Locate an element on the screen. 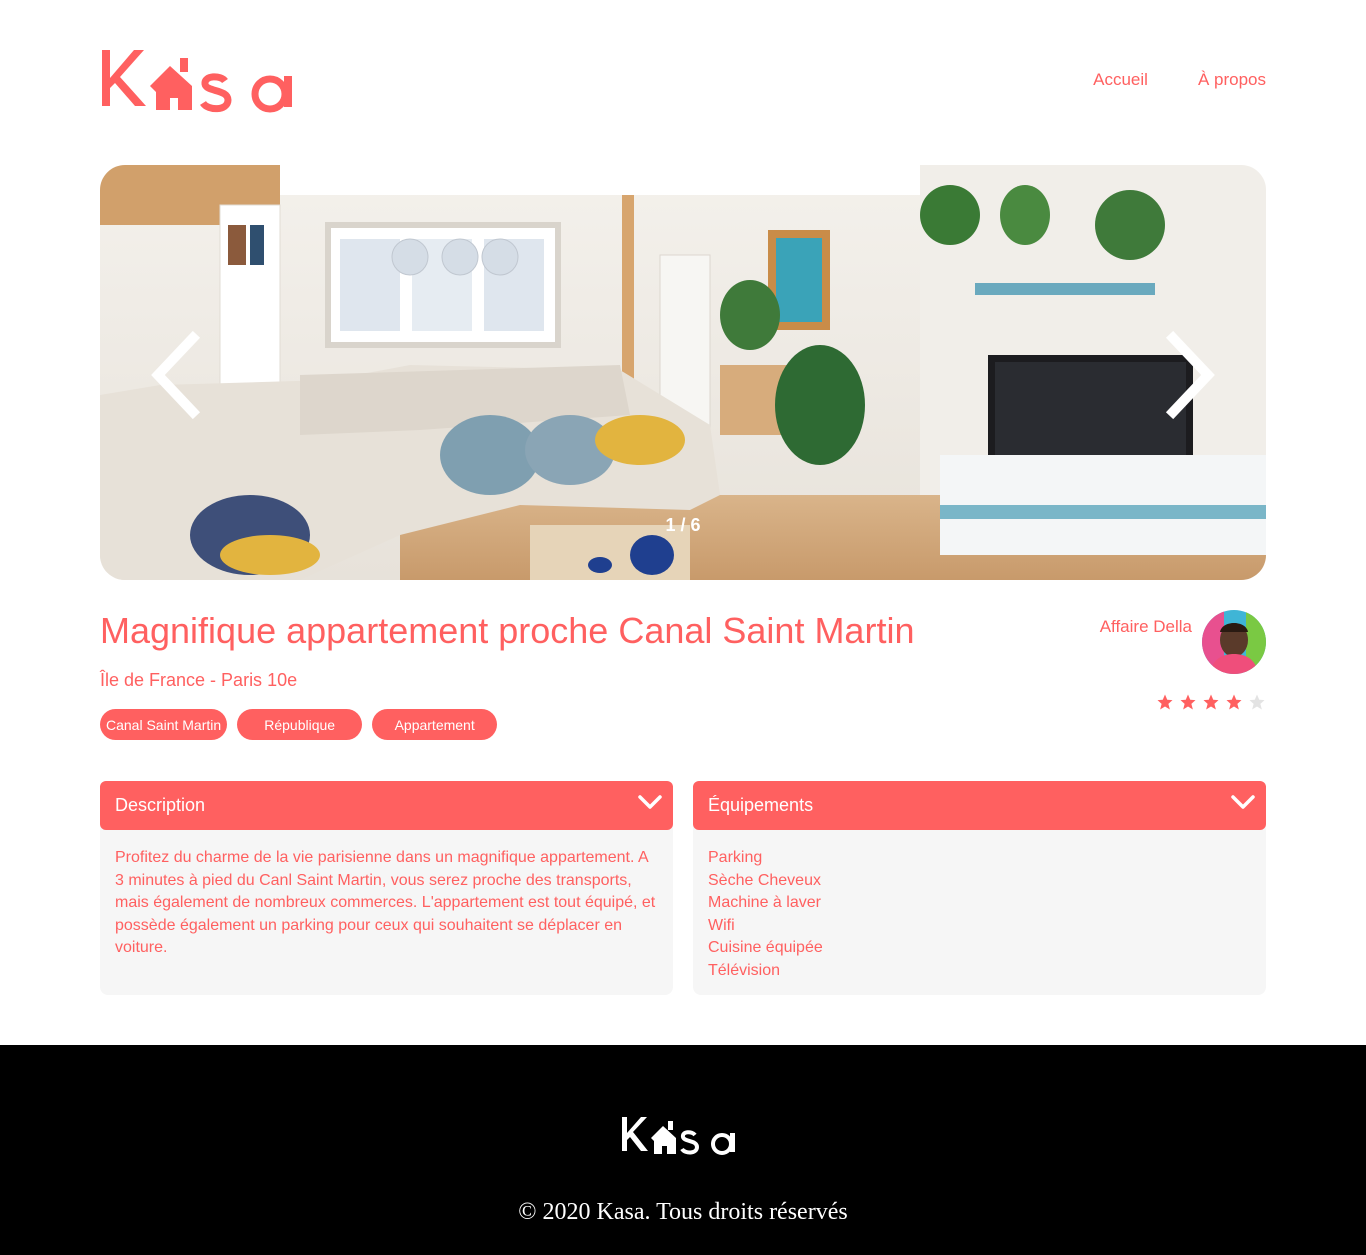 The height and width of the screenshot is (1255, 1366). list-item: Parking is located at coordinates (735, 857).